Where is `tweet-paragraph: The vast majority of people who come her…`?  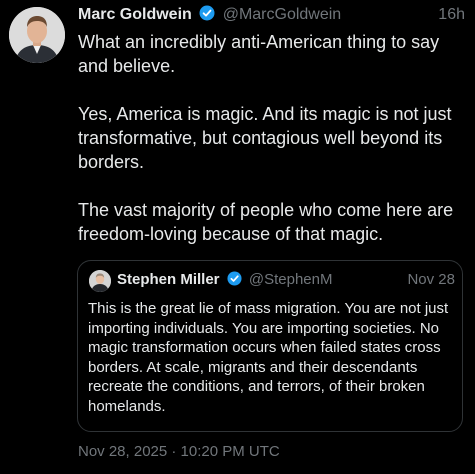
tweet-paragraph: The vast majority of people who come her… is located at coordinates (266, 222).